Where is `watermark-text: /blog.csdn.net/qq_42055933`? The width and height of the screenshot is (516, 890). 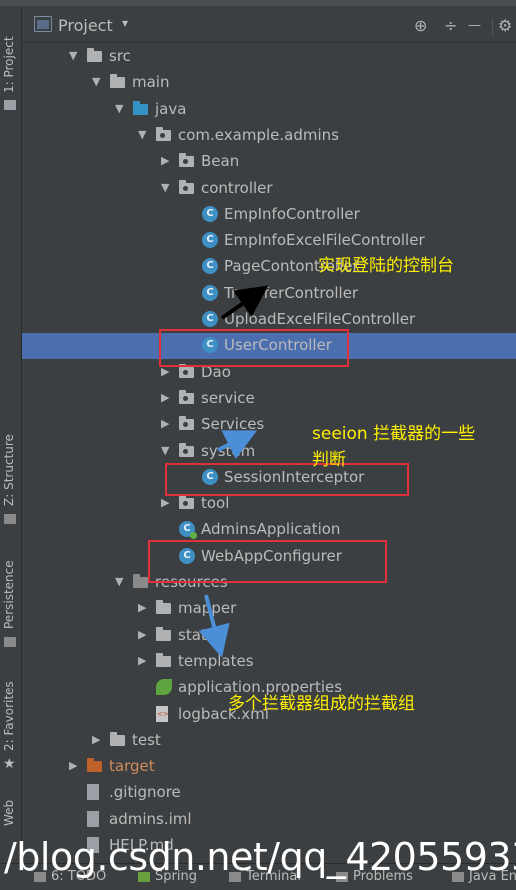 watermark-text: /blog.csdn.net/qq_42055933 is located at coordinates (260, 857).